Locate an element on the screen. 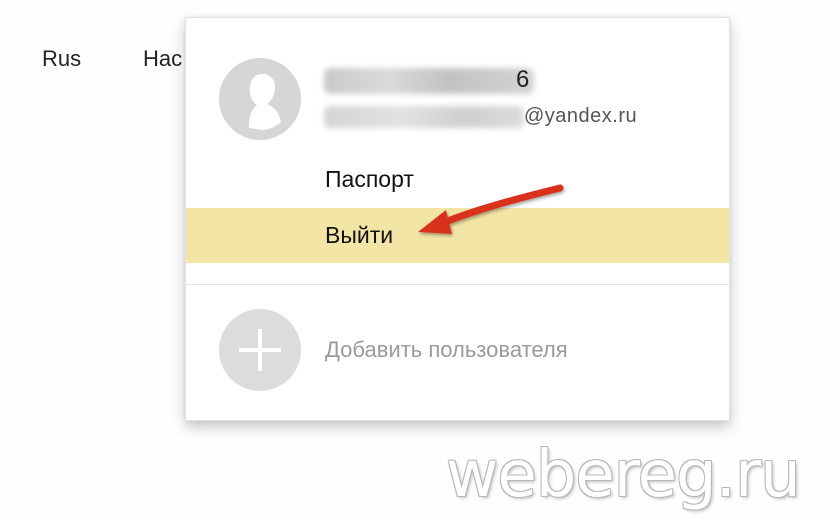 This screenshot has height=518, width=840. avatar is located at coordinates (260, 99).